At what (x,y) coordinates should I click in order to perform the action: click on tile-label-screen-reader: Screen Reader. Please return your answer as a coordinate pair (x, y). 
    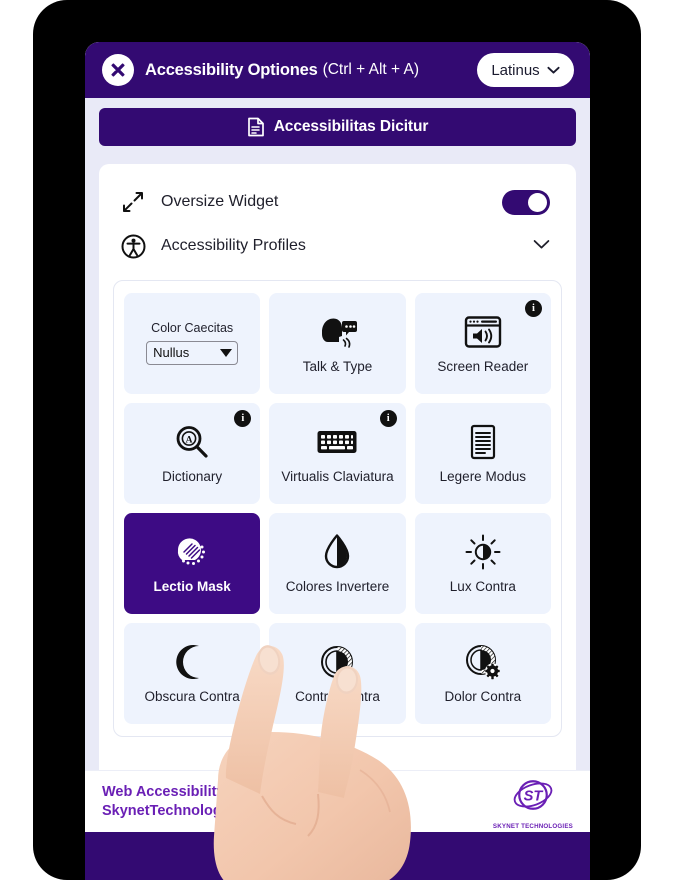
    Looking at the image, I should click on (483, 367).